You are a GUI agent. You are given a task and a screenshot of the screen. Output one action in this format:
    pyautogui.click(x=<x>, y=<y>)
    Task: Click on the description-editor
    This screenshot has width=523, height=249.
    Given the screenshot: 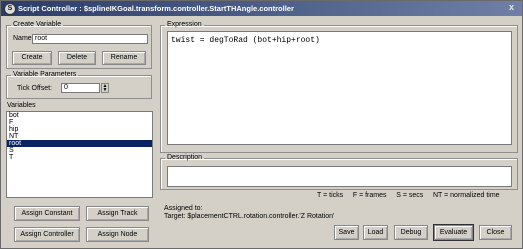 What is the action you would take?
    pyautogui.click(x=339, y=176)
    